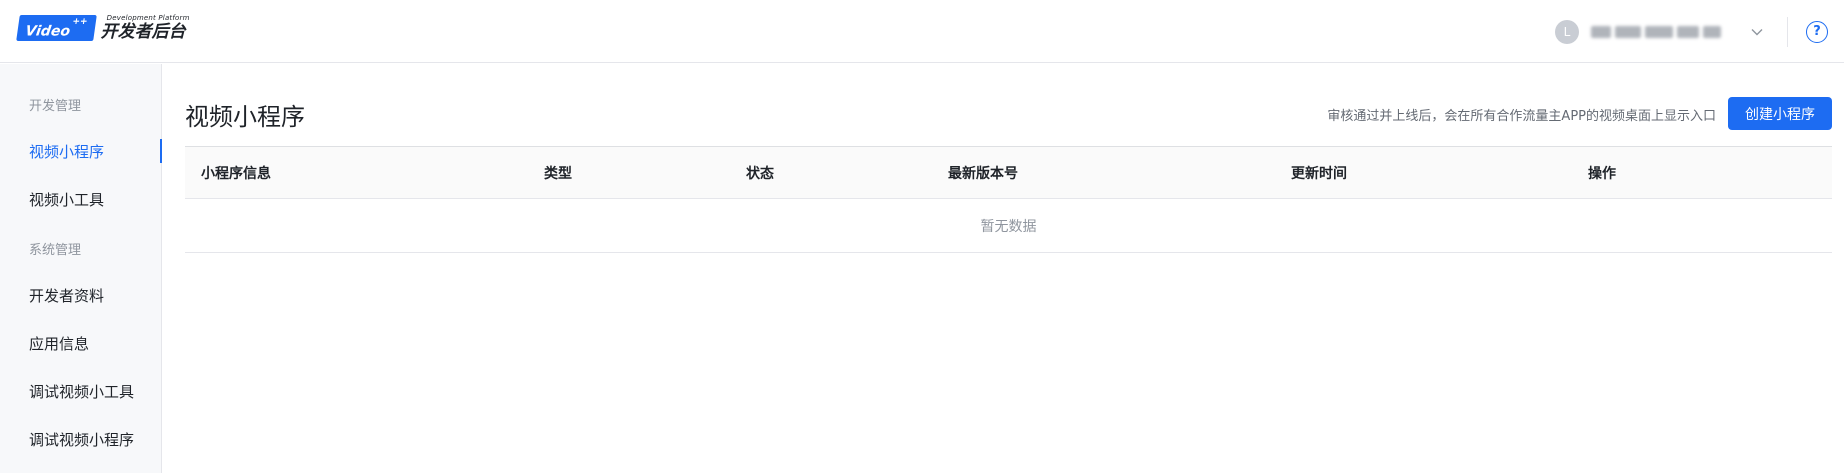 Image resolution: width=1844 pixels, height=473 pixels. Describe the element at coordinates (922, 31) in the screenshot. I see `top-header: Video++ Development Platform 开发者后台 L ?` at that location.